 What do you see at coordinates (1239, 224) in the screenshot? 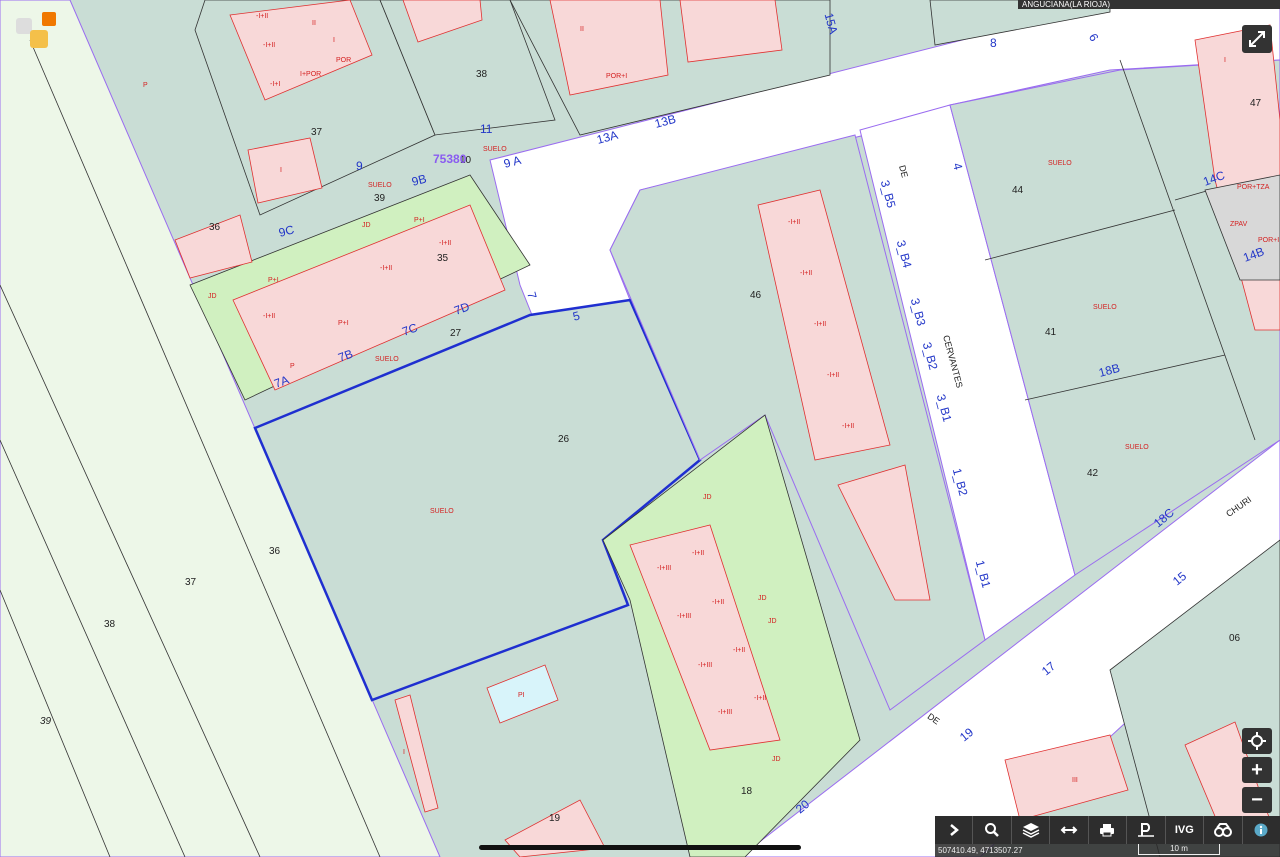
I see `use-code: ZPAV` at bounding box center [1239, 224].